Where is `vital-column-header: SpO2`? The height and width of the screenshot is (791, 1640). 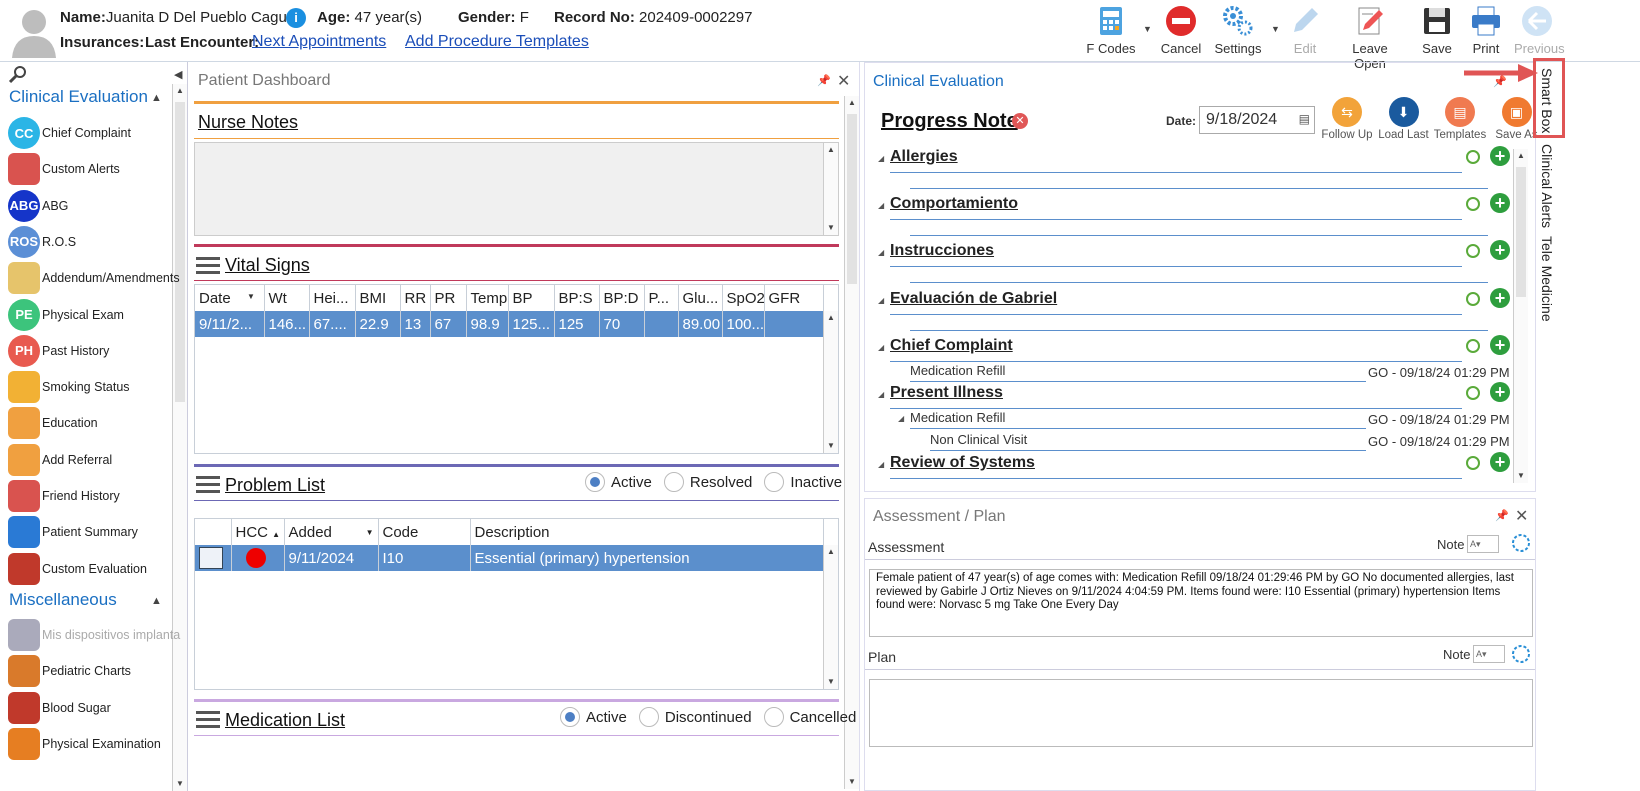 vital-column-header: SpO2 is located at coordinates (743, 298).